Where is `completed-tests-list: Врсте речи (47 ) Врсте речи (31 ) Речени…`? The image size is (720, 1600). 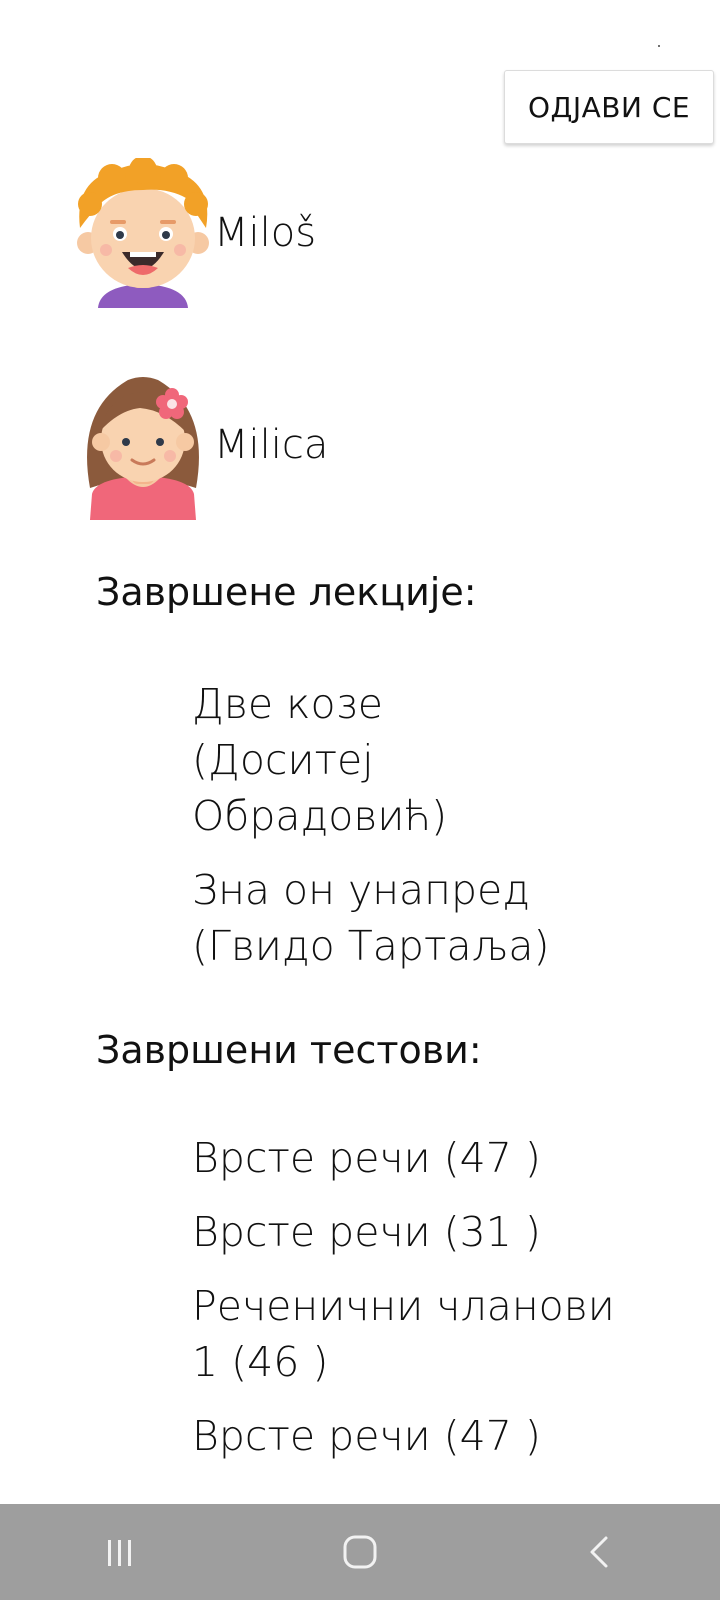 completed-tests-list: Врсте речи (47 ) Врсте речи (31 ) Речени… is located at coordinates (427, 1306).